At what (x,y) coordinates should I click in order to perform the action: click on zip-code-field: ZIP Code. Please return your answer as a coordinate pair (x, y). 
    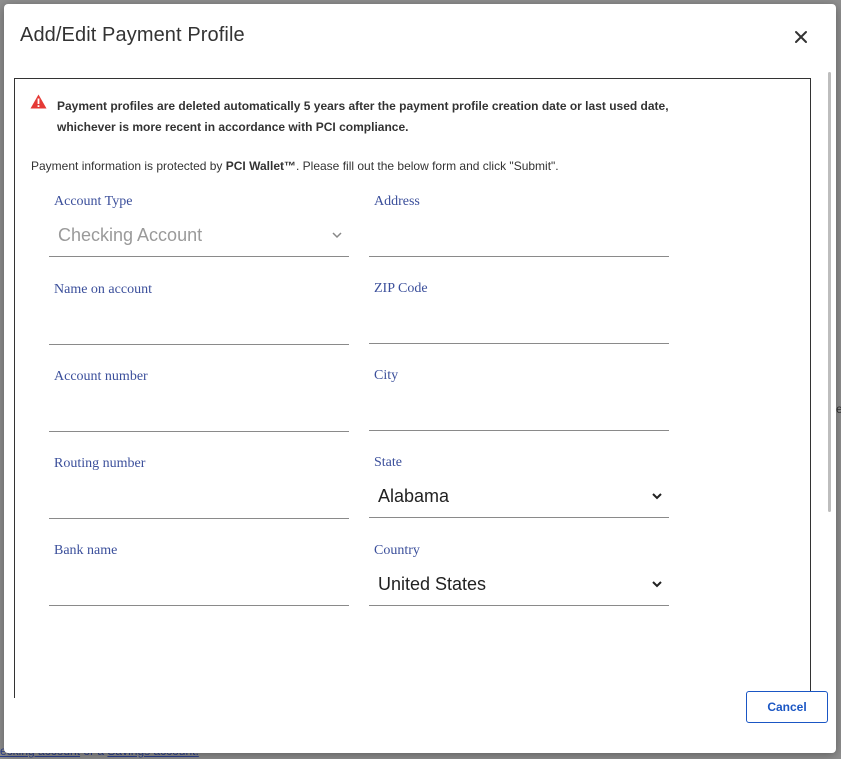
    Looking at the image, I should click on (519, 312).